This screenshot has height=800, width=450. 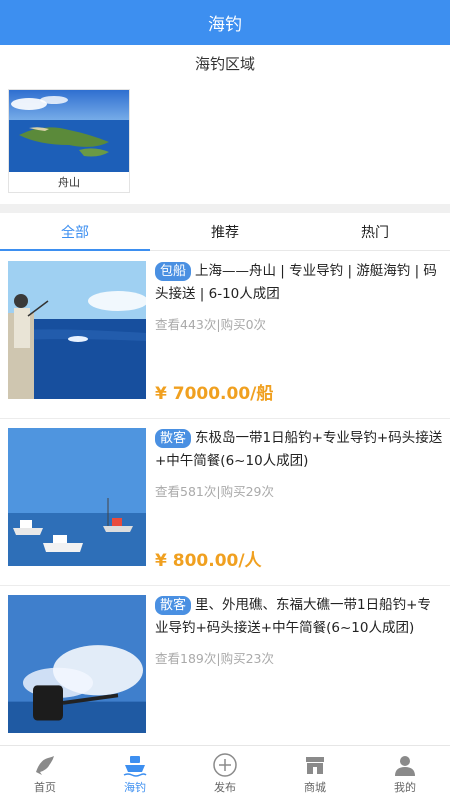 I want to click on region-card-label: 舟山, so click(x=69, y=182).